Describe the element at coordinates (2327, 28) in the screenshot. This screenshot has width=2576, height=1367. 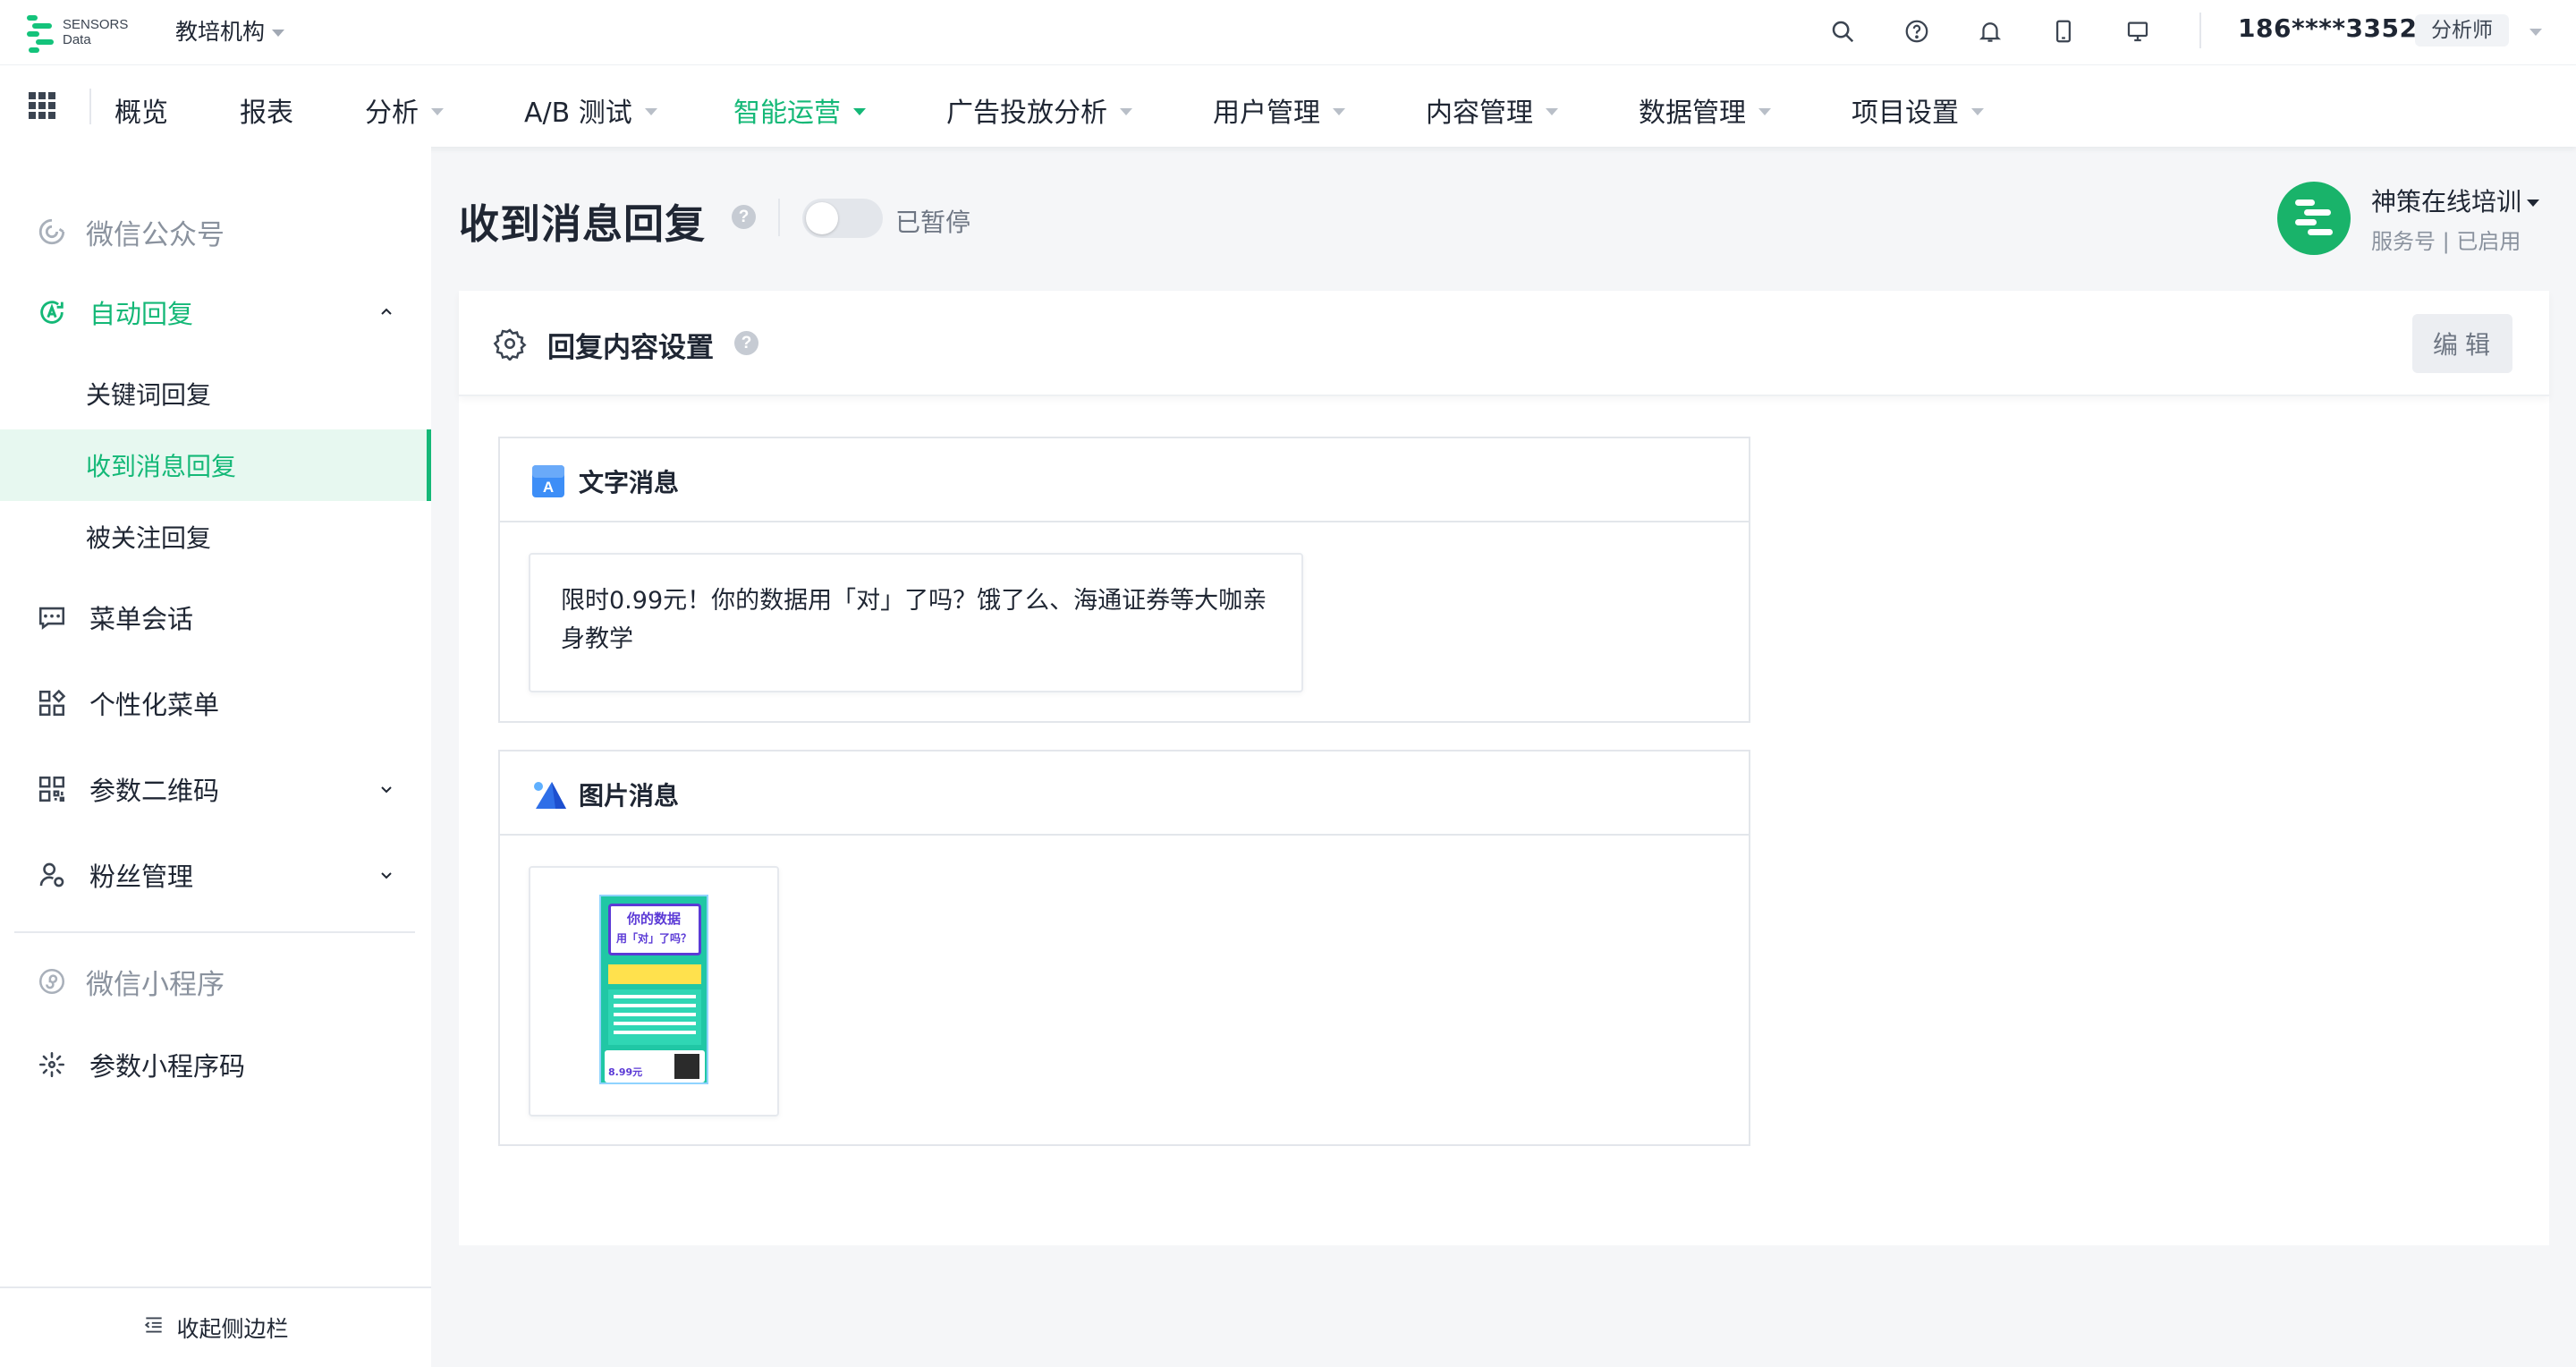
I see `user-phone: 186****3352` at that location.